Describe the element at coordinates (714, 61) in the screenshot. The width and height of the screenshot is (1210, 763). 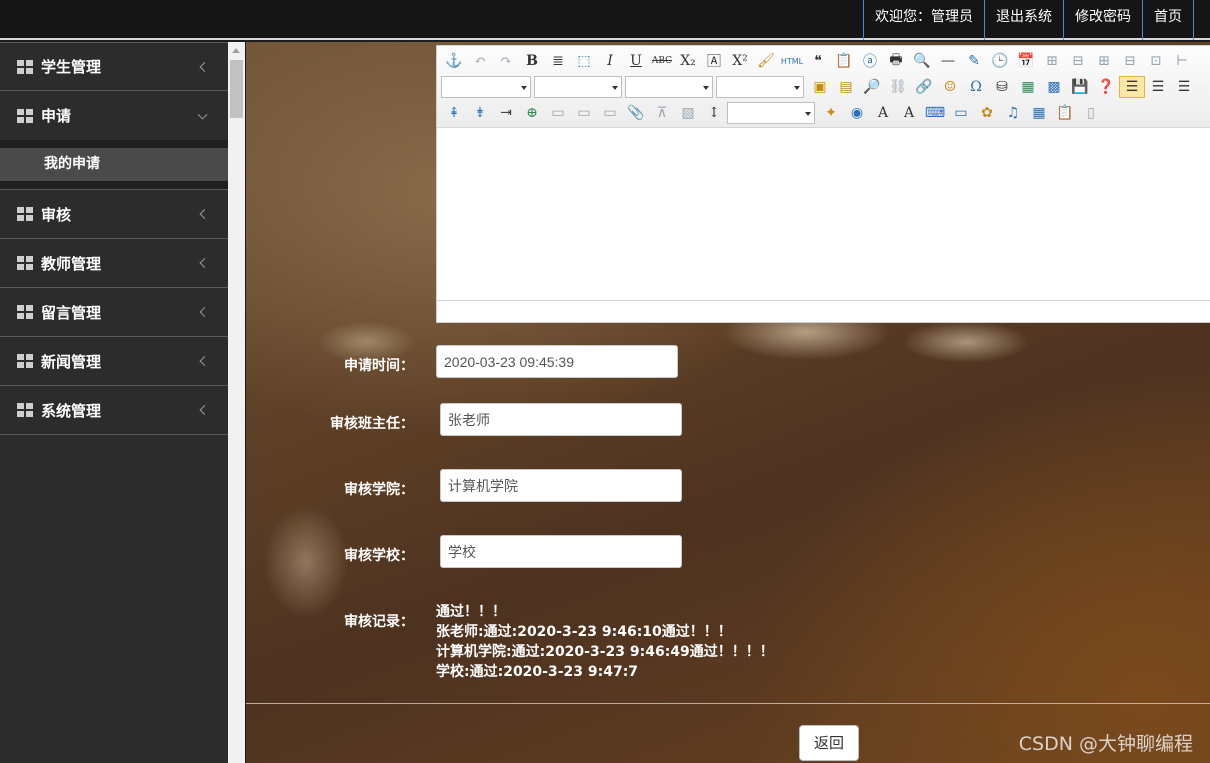
I see `font-border-icon: 🄰` at that location.